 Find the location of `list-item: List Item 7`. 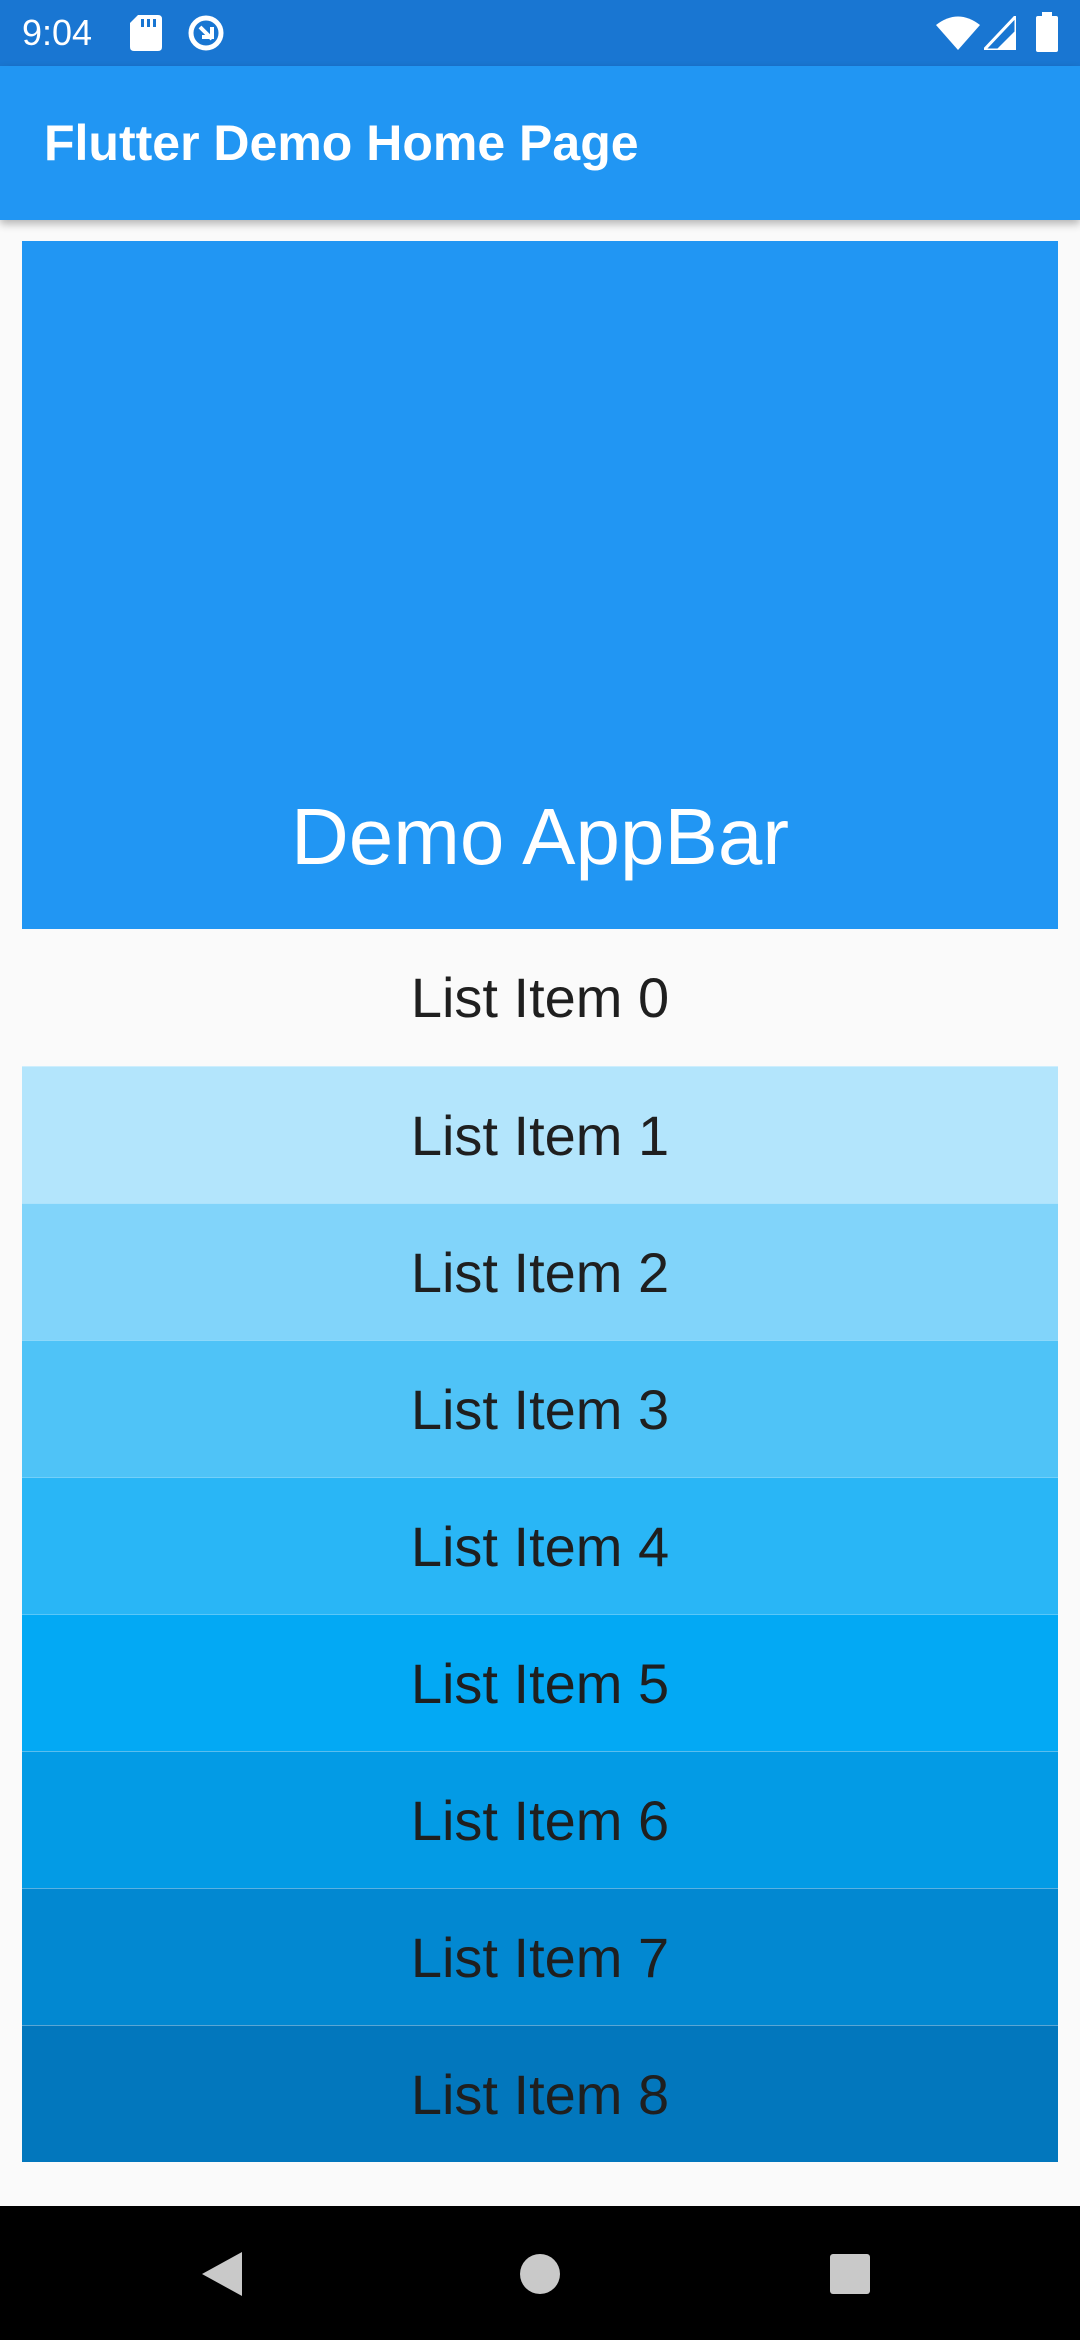

list-item: List Item 7 is located at coordinates (540, 1956).